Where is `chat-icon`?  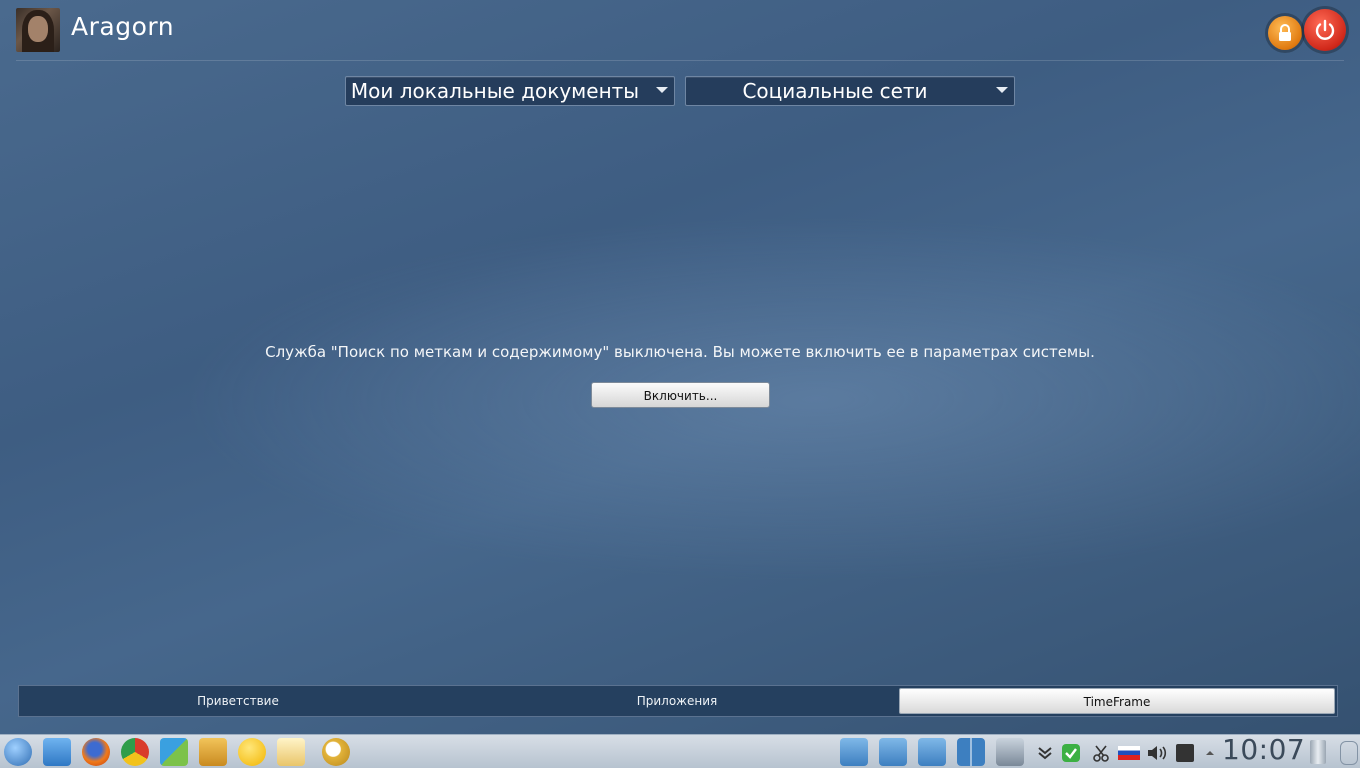
chat-icon is located at coordinates (252, 752).